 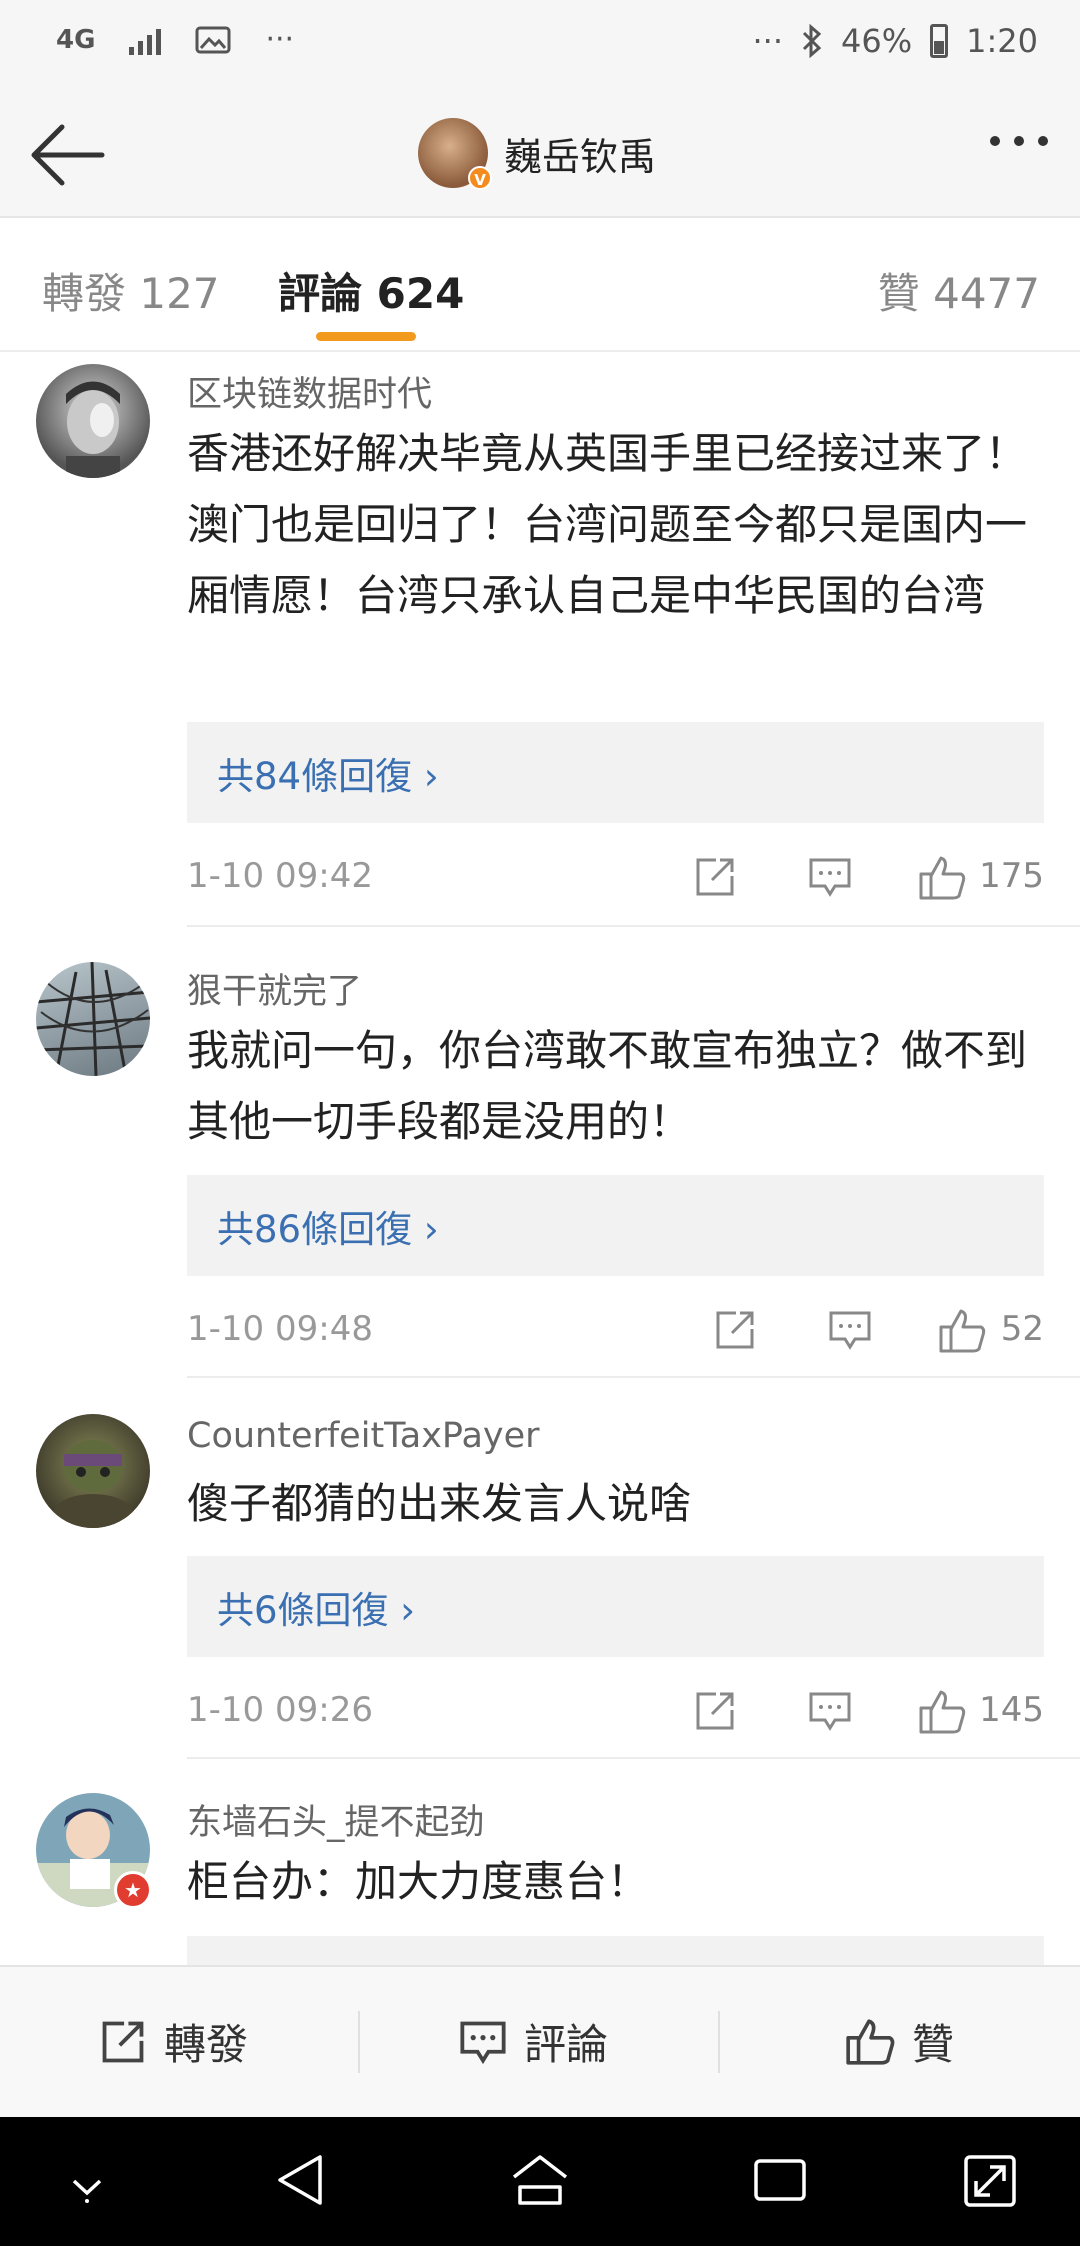 What do you see at coordinates (280, 1710) in the screenshot?
I see `comment-time: 1-10 09:26` at bounding box center [280, 1710].